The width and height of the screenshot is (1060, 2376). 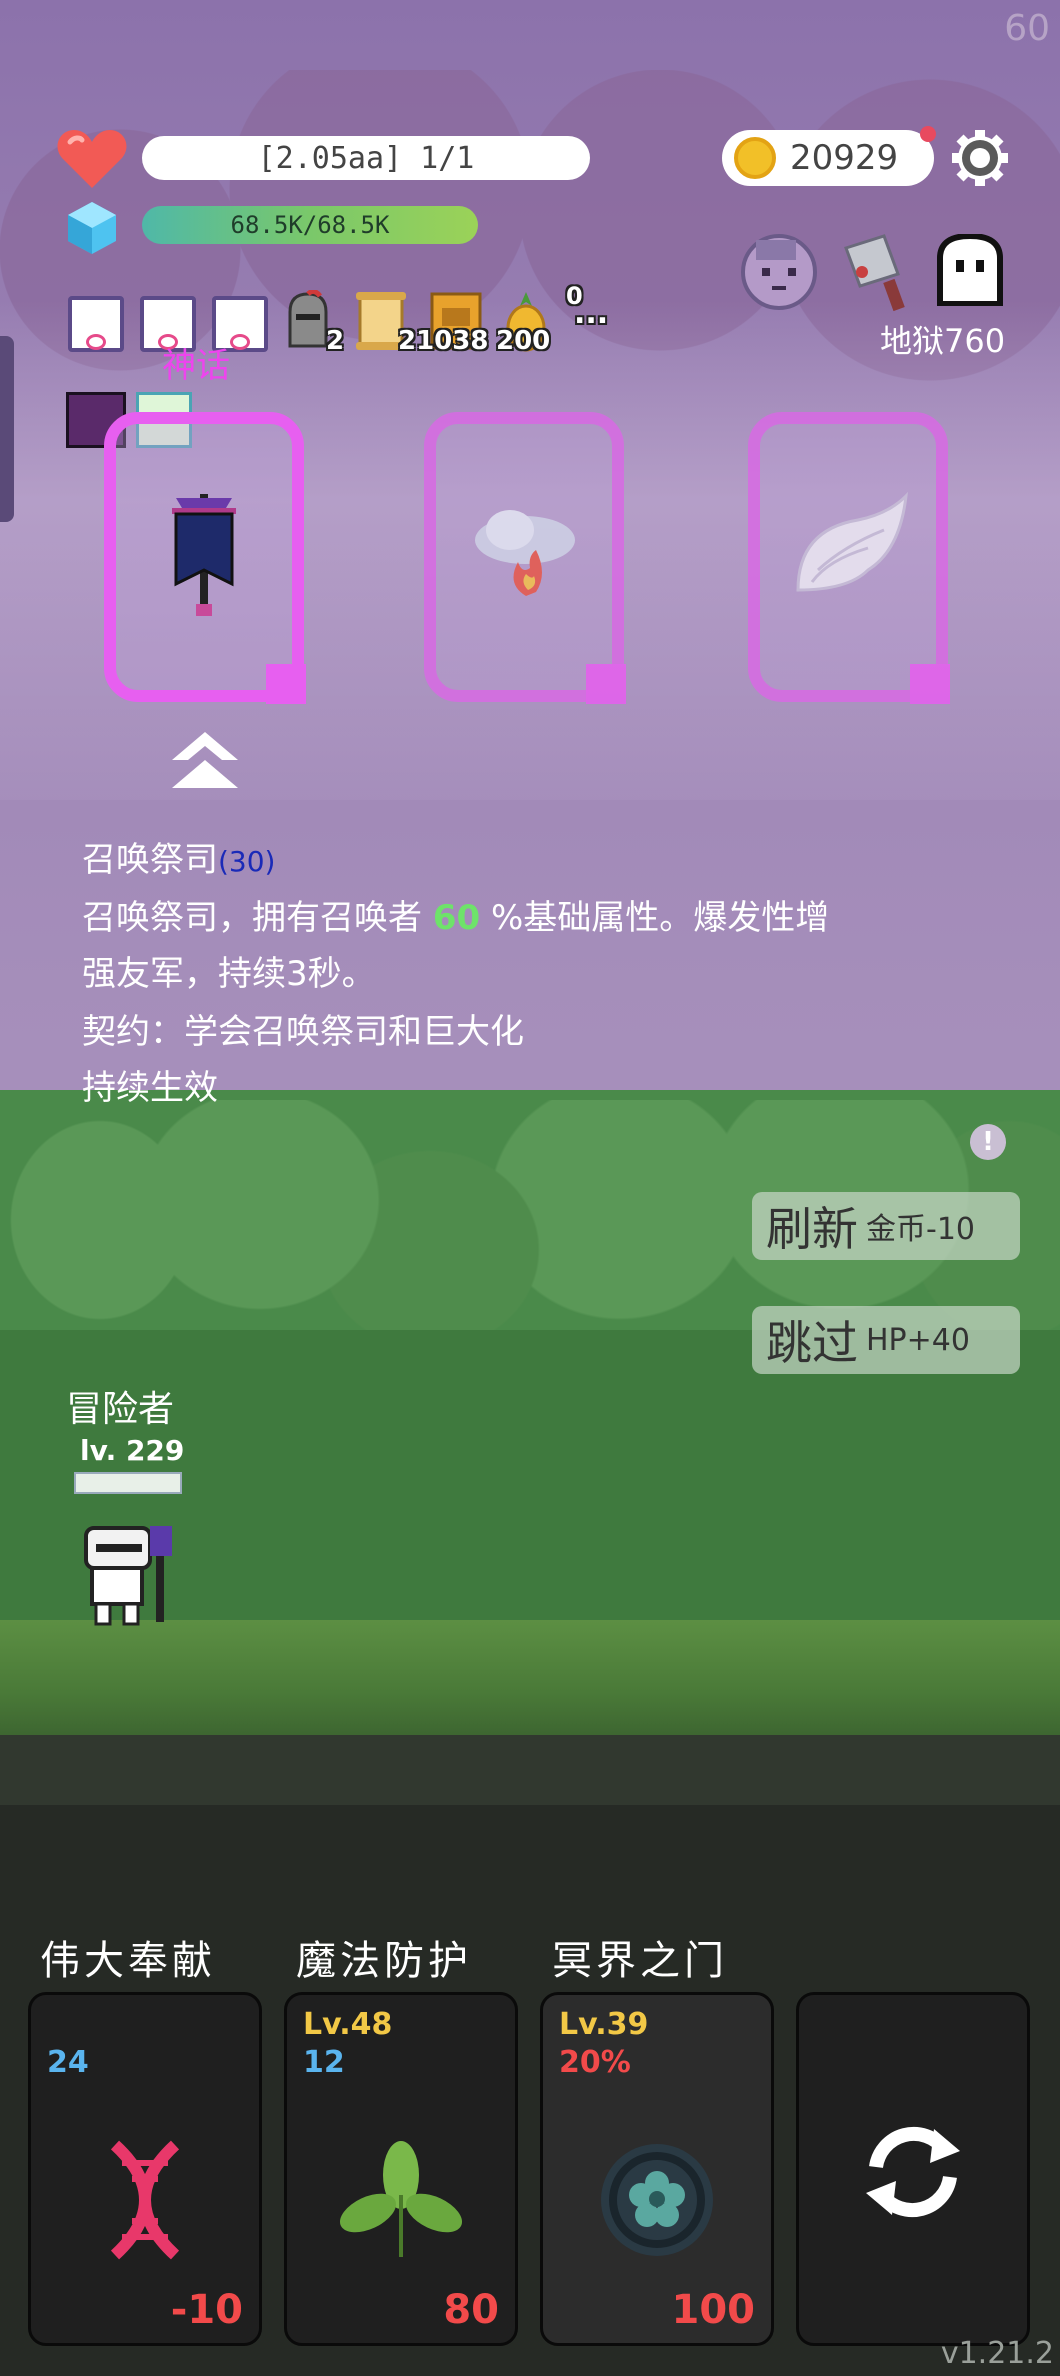 I want to click on skill-card-magic-shield: Lv.48 12 80, so click(x=401, y=2169).